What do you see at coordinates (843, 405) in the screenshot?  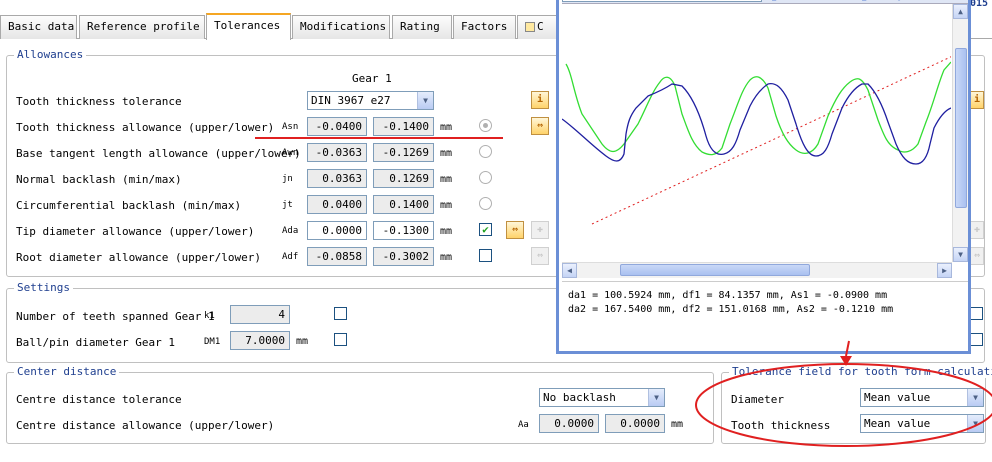 I see `annotation-ellipse` at bounding box center [843, 405].